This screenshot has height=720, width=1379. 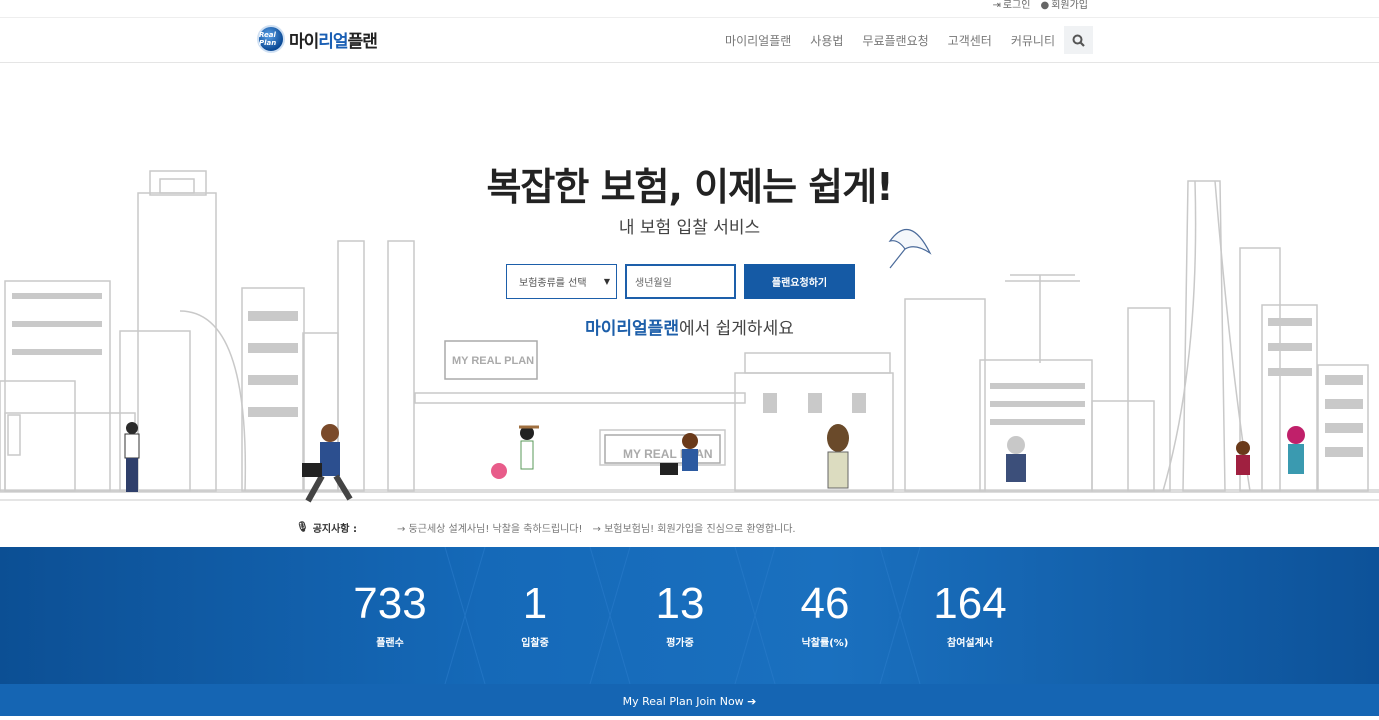 What do you see at coordinates (493, 361) in the screenshot?
I see `sign-my-real-plan-1: MY REAL PLAN` at bounding box center [493, 361].